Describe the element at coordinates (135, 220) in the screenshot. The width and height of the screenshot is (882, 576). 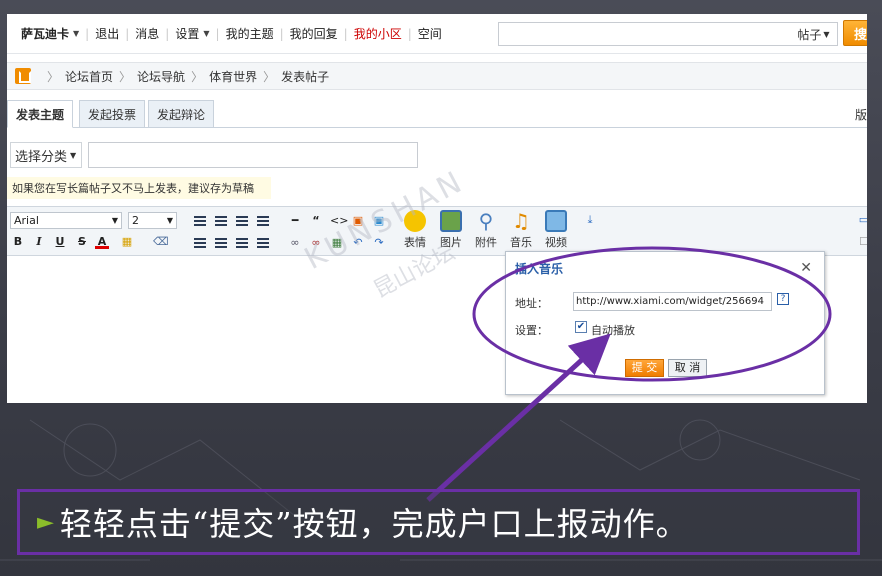
I see `font-size-value: 2` at that location.